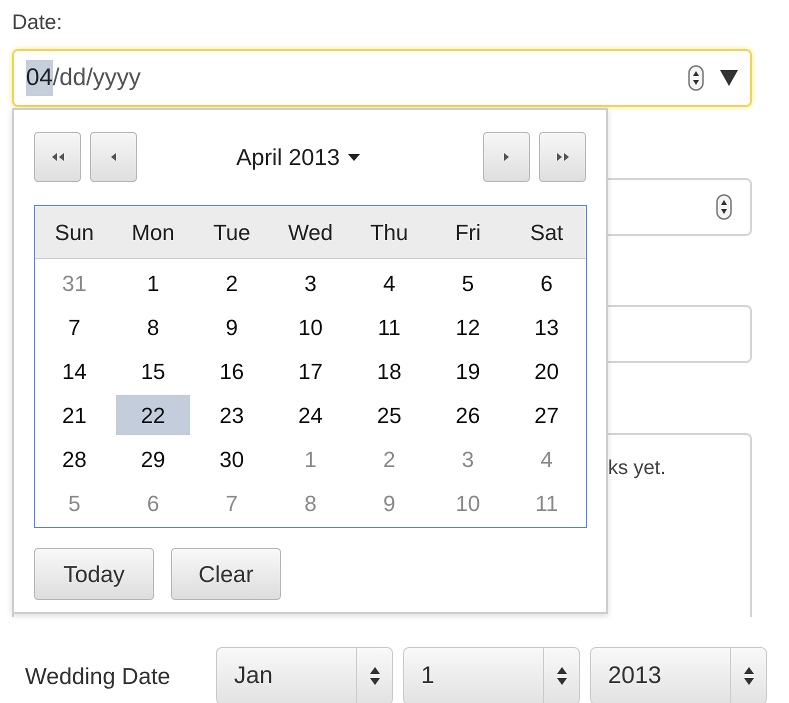  What do you see at coordinates (310, 327) in the screenshot?
I see `calendar-day: 10` at bounding box center [310, 327].